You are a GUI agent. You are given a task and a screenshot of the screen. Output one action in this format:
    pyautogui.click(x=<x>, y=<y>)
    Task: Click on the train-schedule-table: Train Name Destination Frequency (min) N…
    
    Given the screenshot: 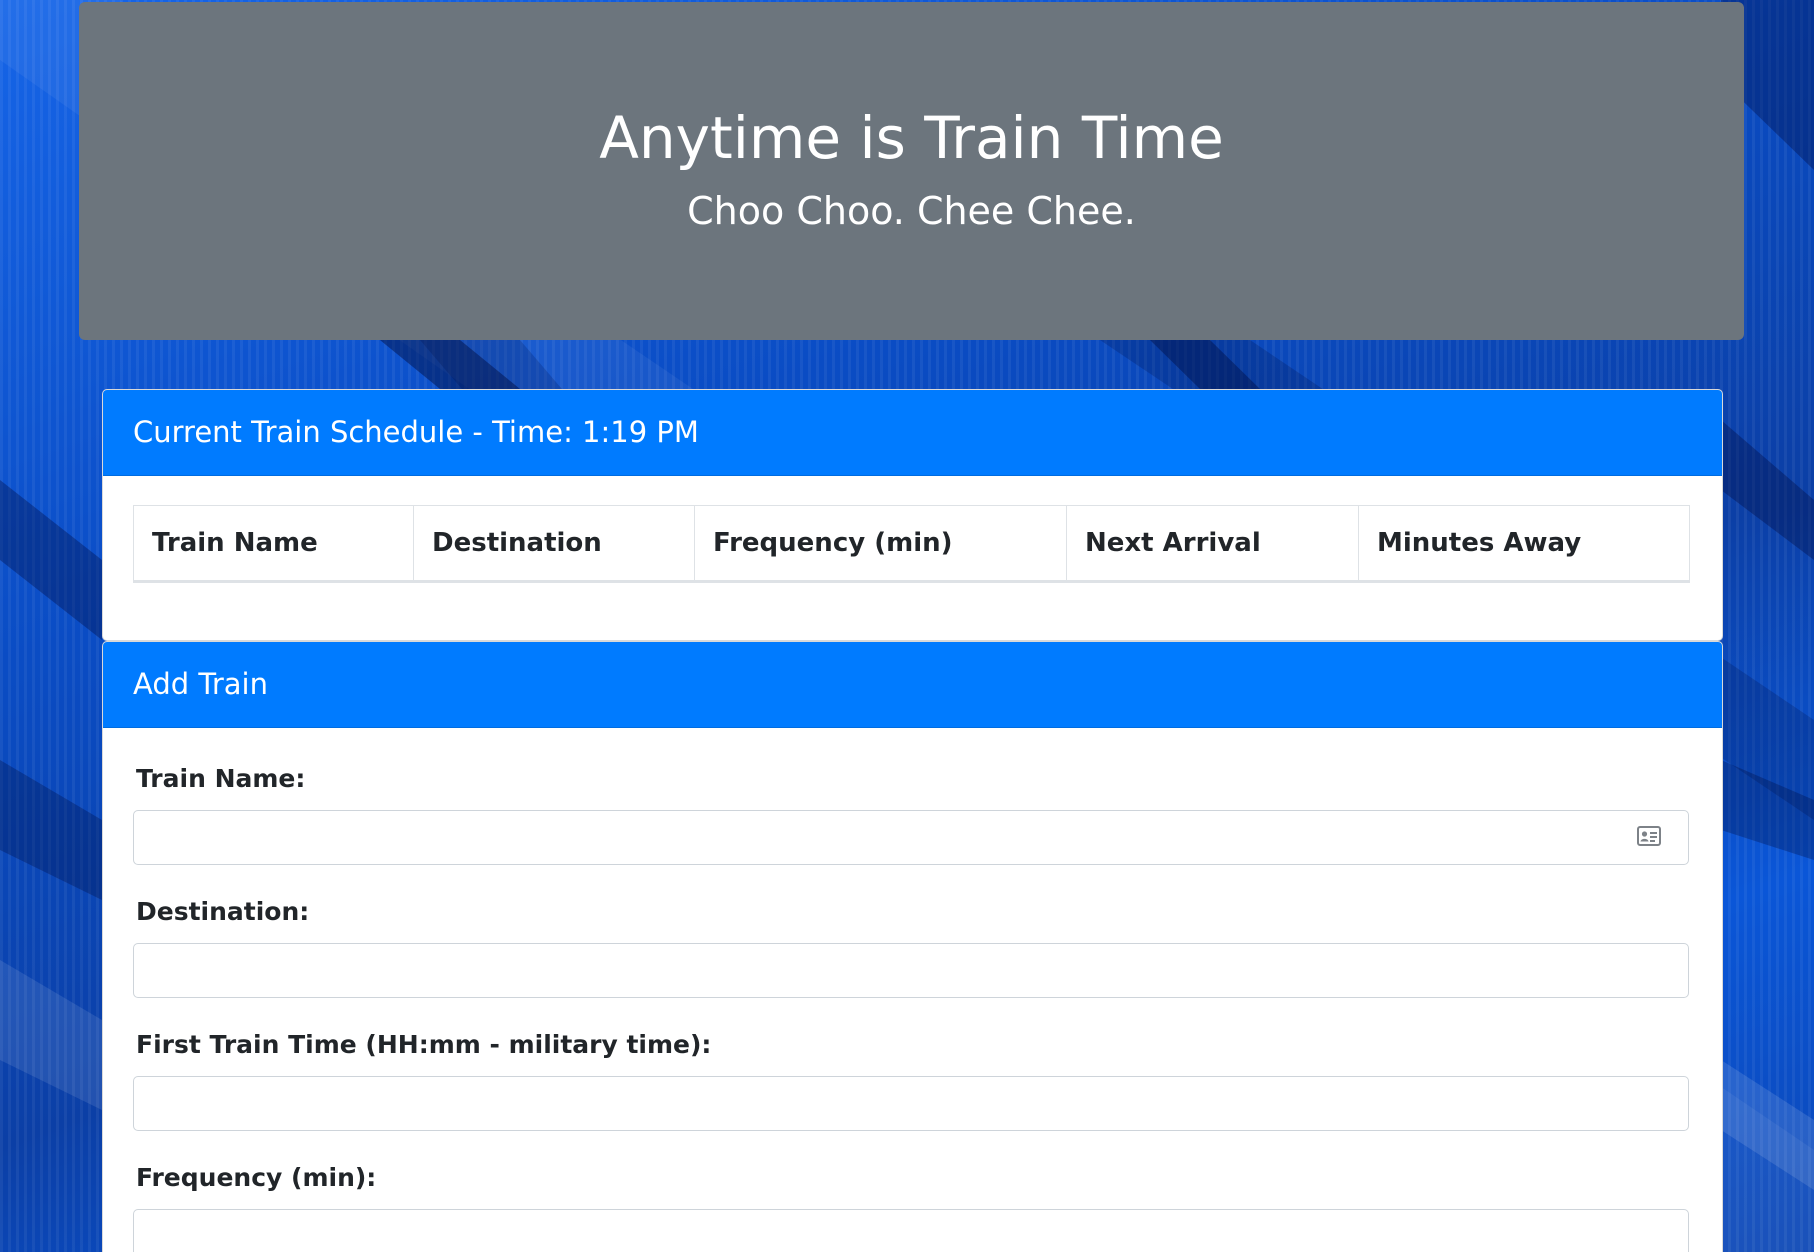 What is the action you would take?
    pyautogui.click(x=911, y=544)
    